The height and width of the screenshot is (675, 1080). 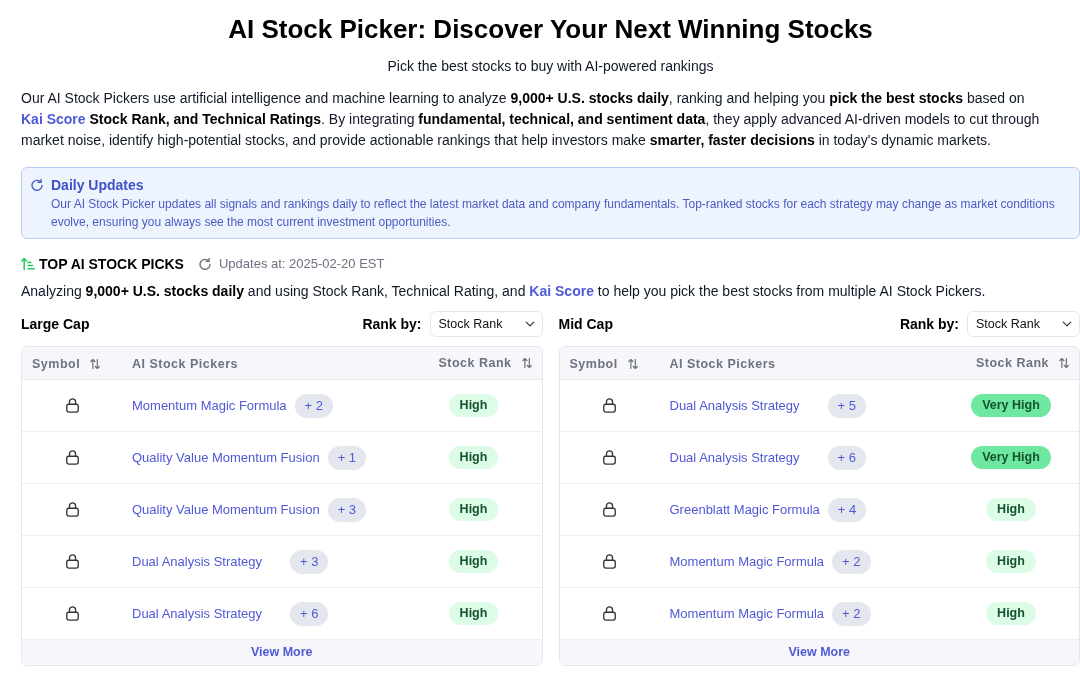 What do you see at coordinates (846, 405) in the screenshot?
I see `more-strategies-button: + 5` at bounding box center [846, 405].